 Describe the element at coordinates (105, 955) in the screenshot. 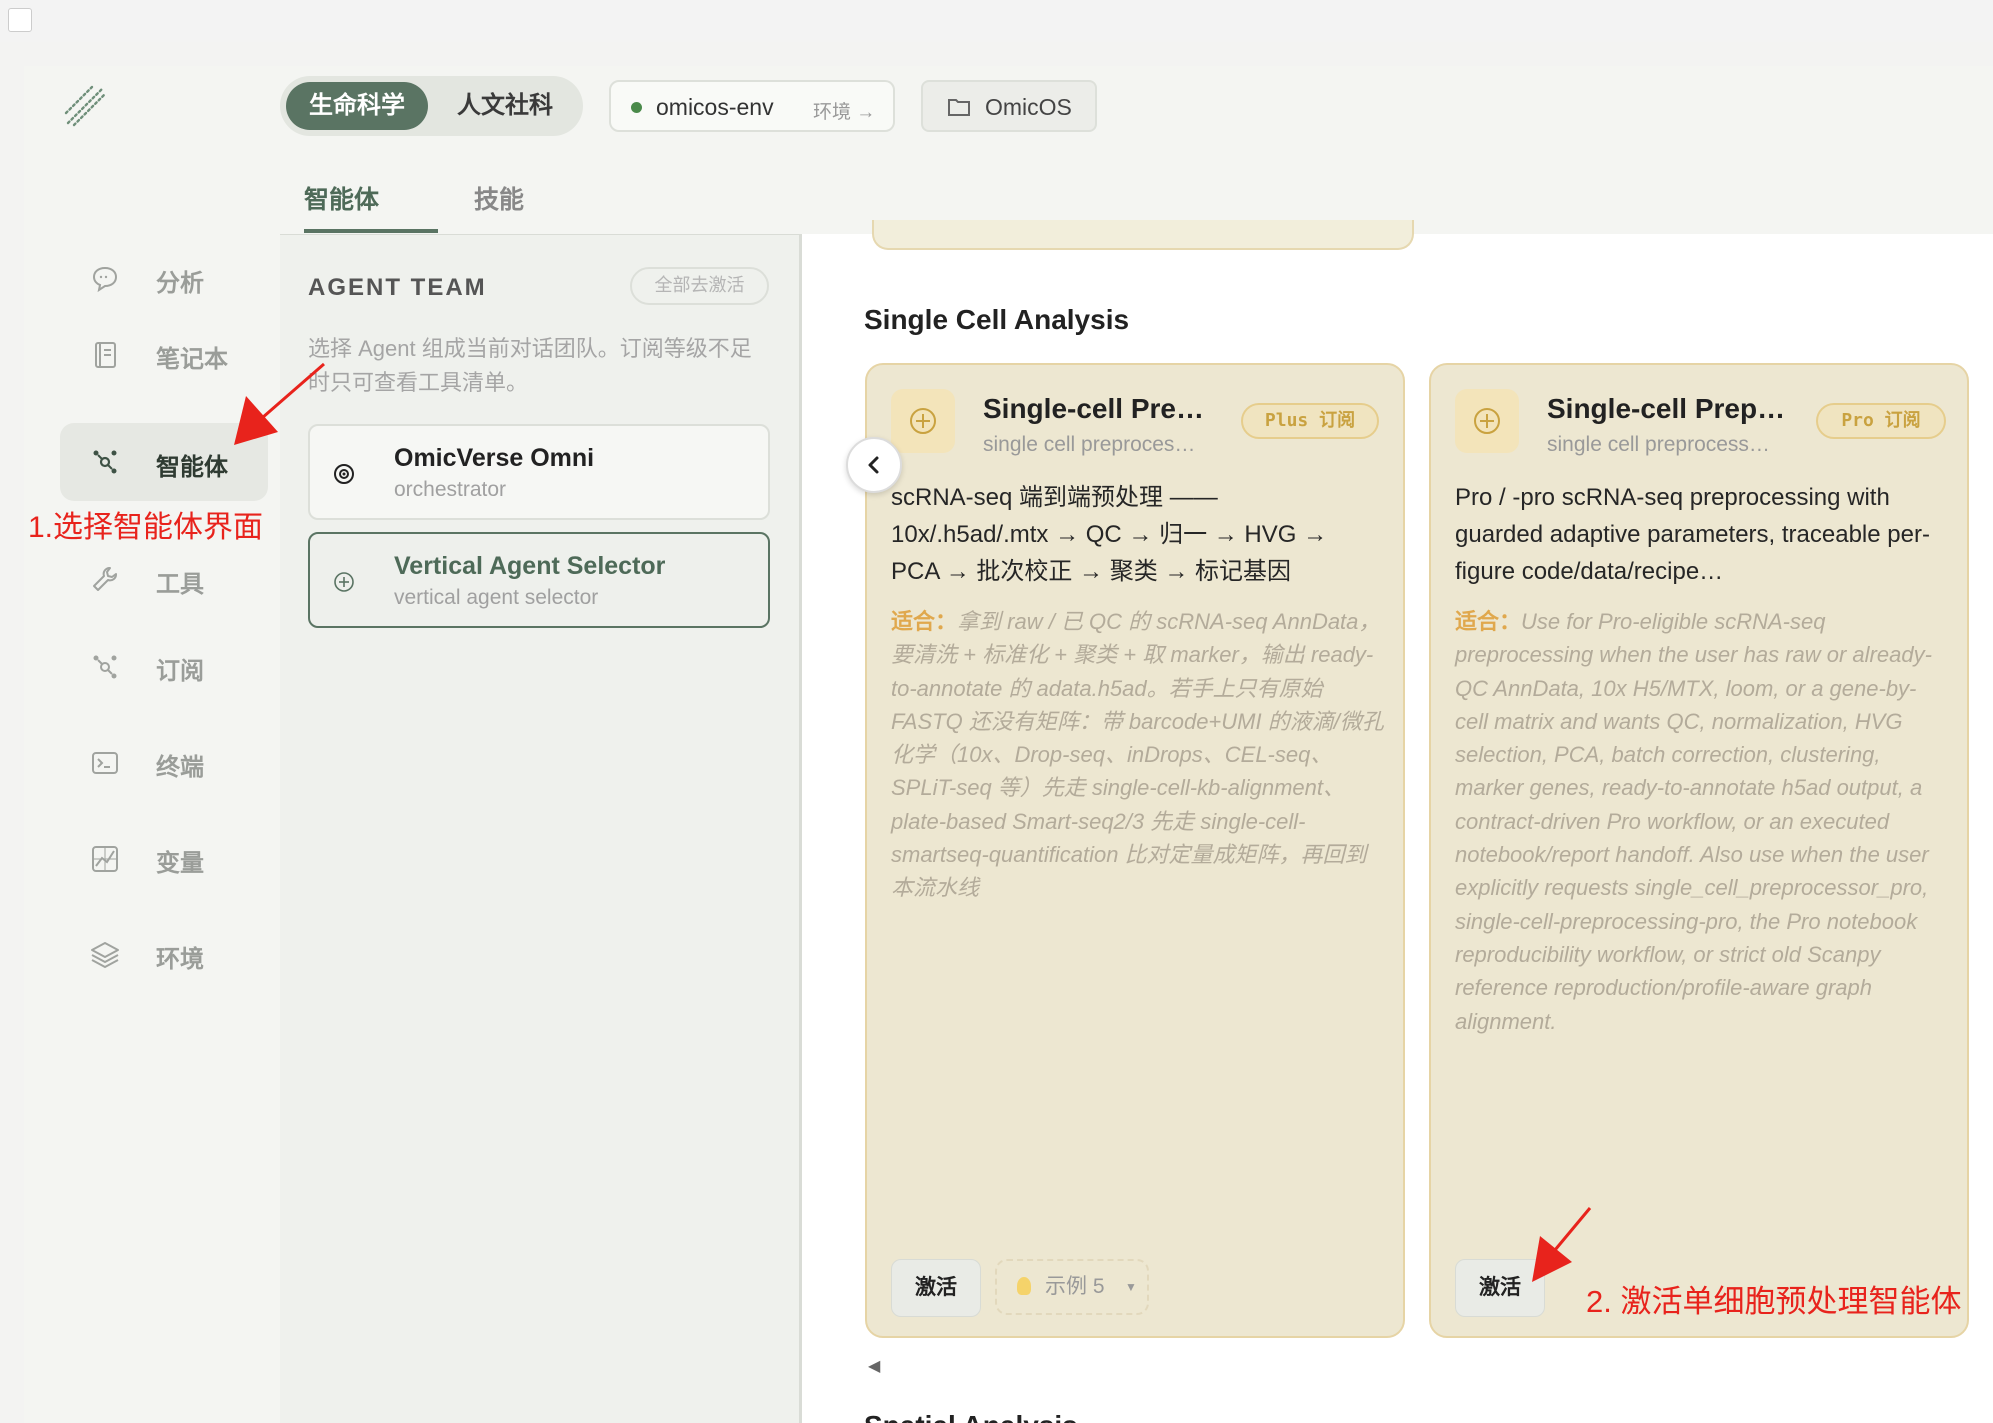

I see `layers-icon` at that location.